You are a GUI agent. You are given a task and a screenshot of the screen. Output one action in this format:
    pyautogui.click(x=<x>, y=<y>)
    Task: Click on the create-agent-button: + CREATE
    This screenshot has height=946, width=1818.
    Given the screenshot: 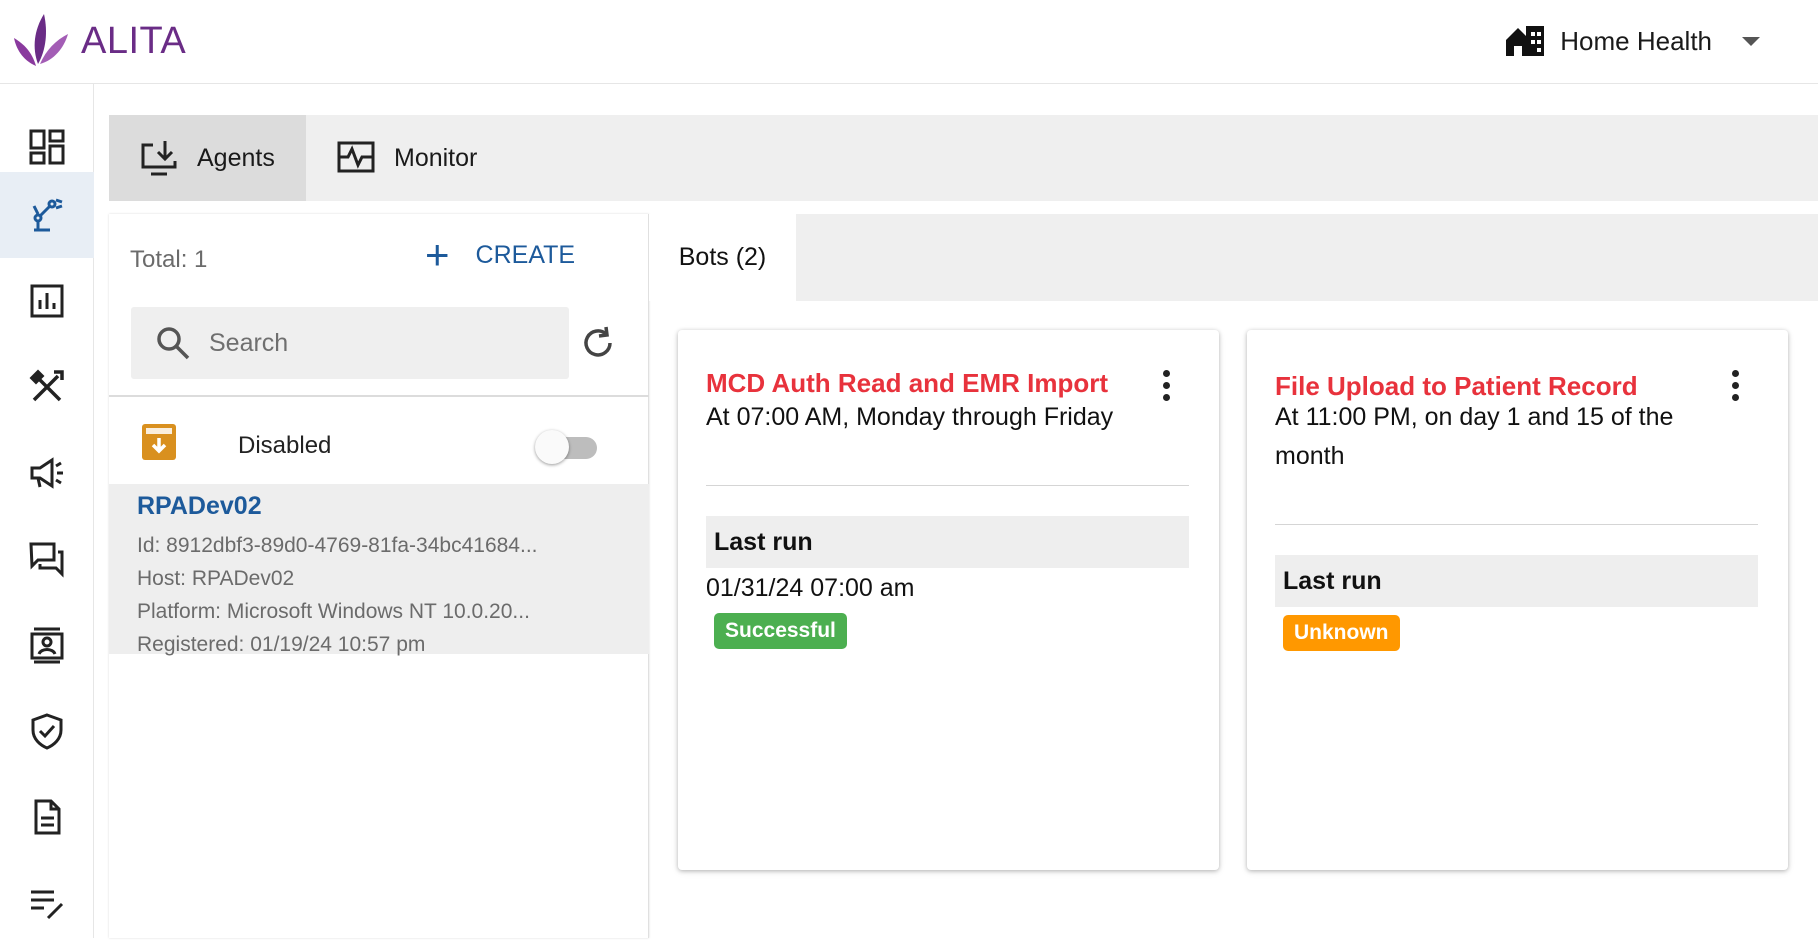 What is the action you would take?
    pyautogui.click(x=500, y=254)
    